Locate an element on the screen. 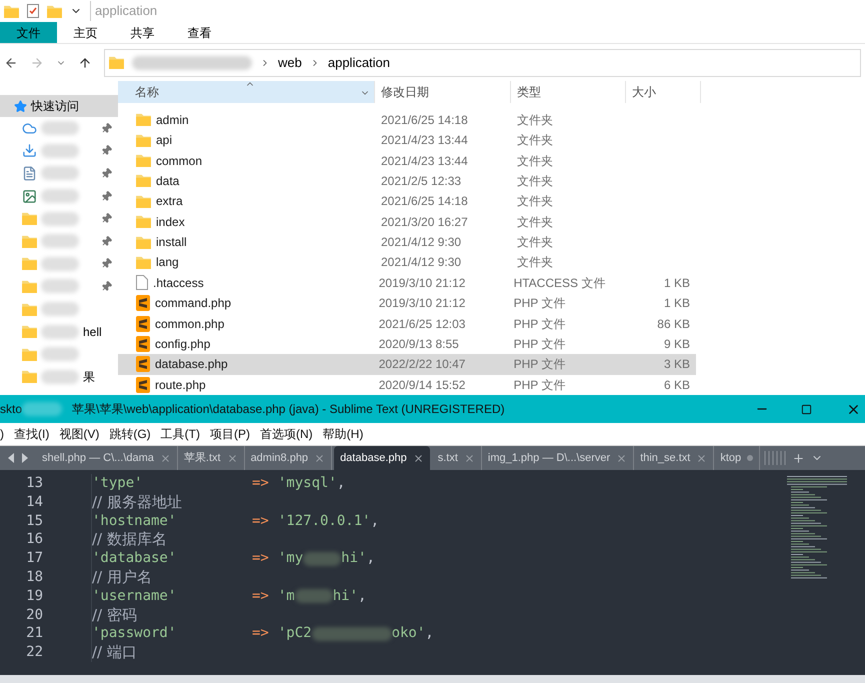 The image size is (865, 683). file-row: common.php 2021/6/25 12:03 PHP 文件 86 KB is located at coordinates (407, 323).